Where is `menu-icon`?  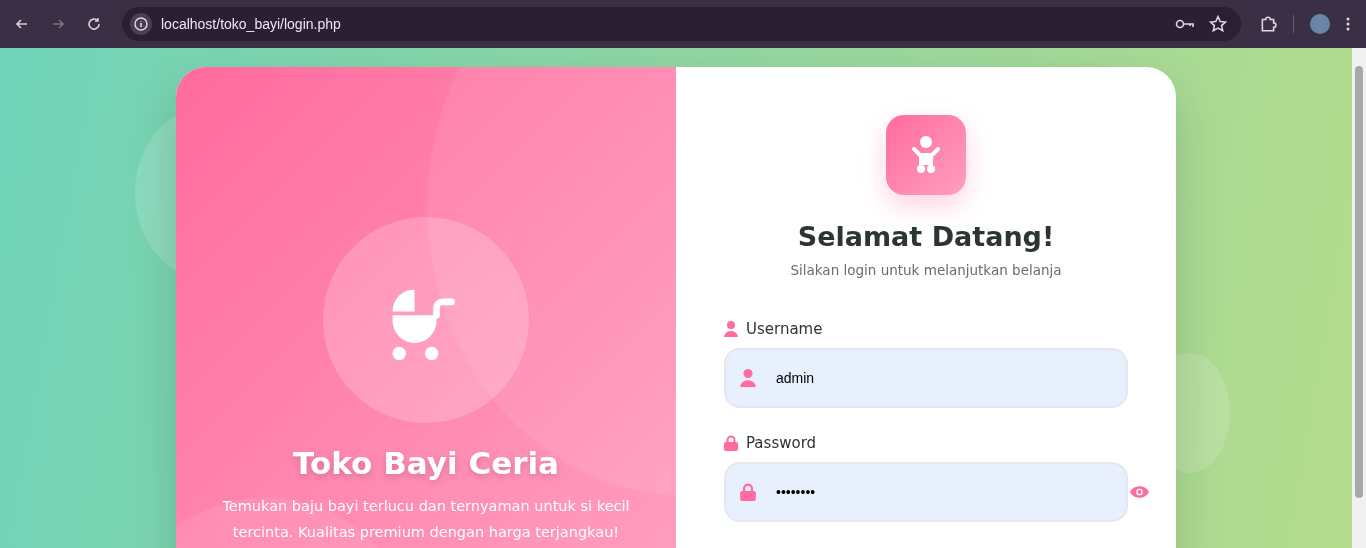 menu-icon is located at coordinates (1348, 24).